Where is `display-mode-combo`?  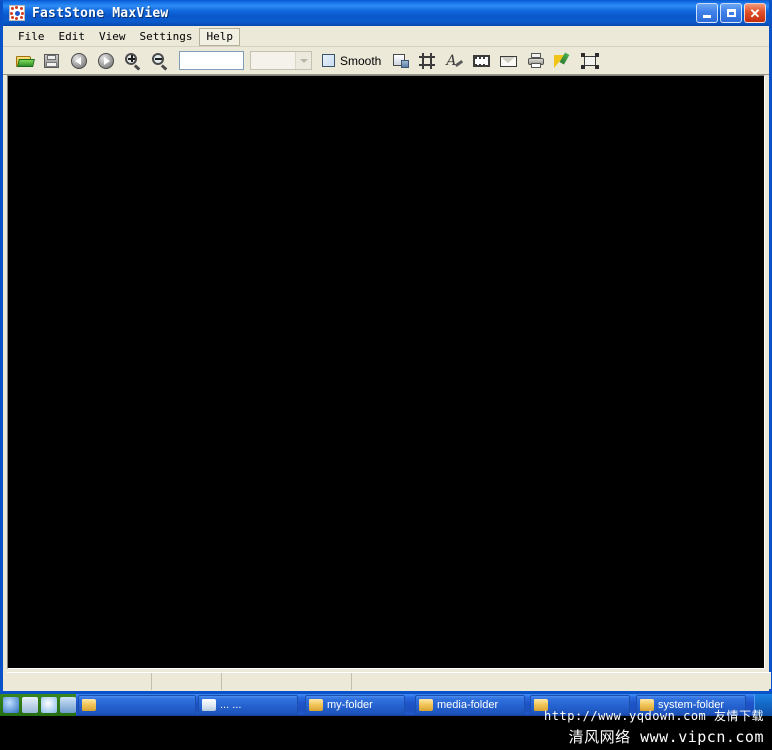
display-mode-combo is located at coordinates (281, 60).